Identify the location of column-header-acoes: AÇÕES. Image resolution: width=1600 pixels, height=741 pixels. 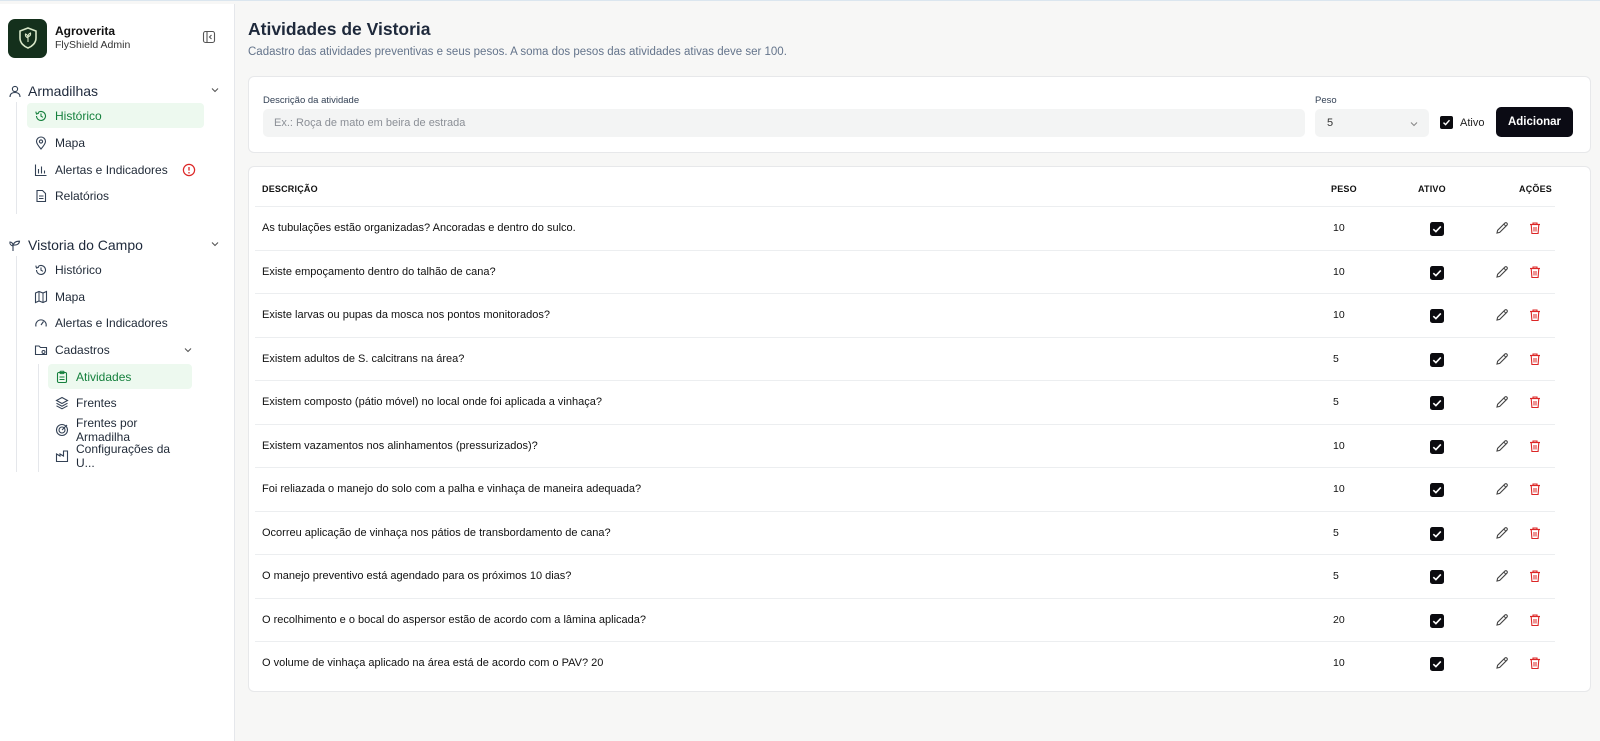
(1536, 189).